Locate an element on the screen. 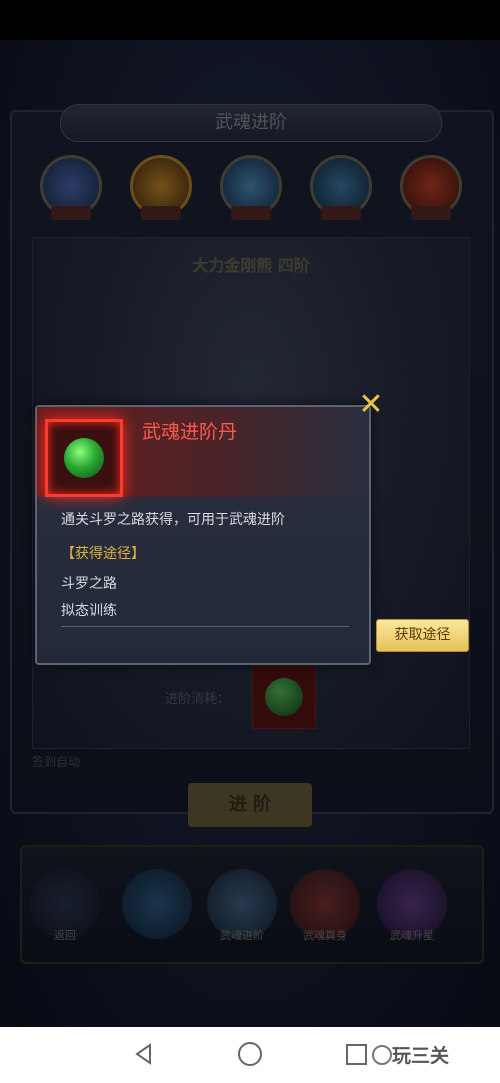 Image resolution: width=500 pixels, height=1083 pixels. item-description: 通关斗罗之路获得，可用于武魂进阶 is located at coordinates (173, 520).